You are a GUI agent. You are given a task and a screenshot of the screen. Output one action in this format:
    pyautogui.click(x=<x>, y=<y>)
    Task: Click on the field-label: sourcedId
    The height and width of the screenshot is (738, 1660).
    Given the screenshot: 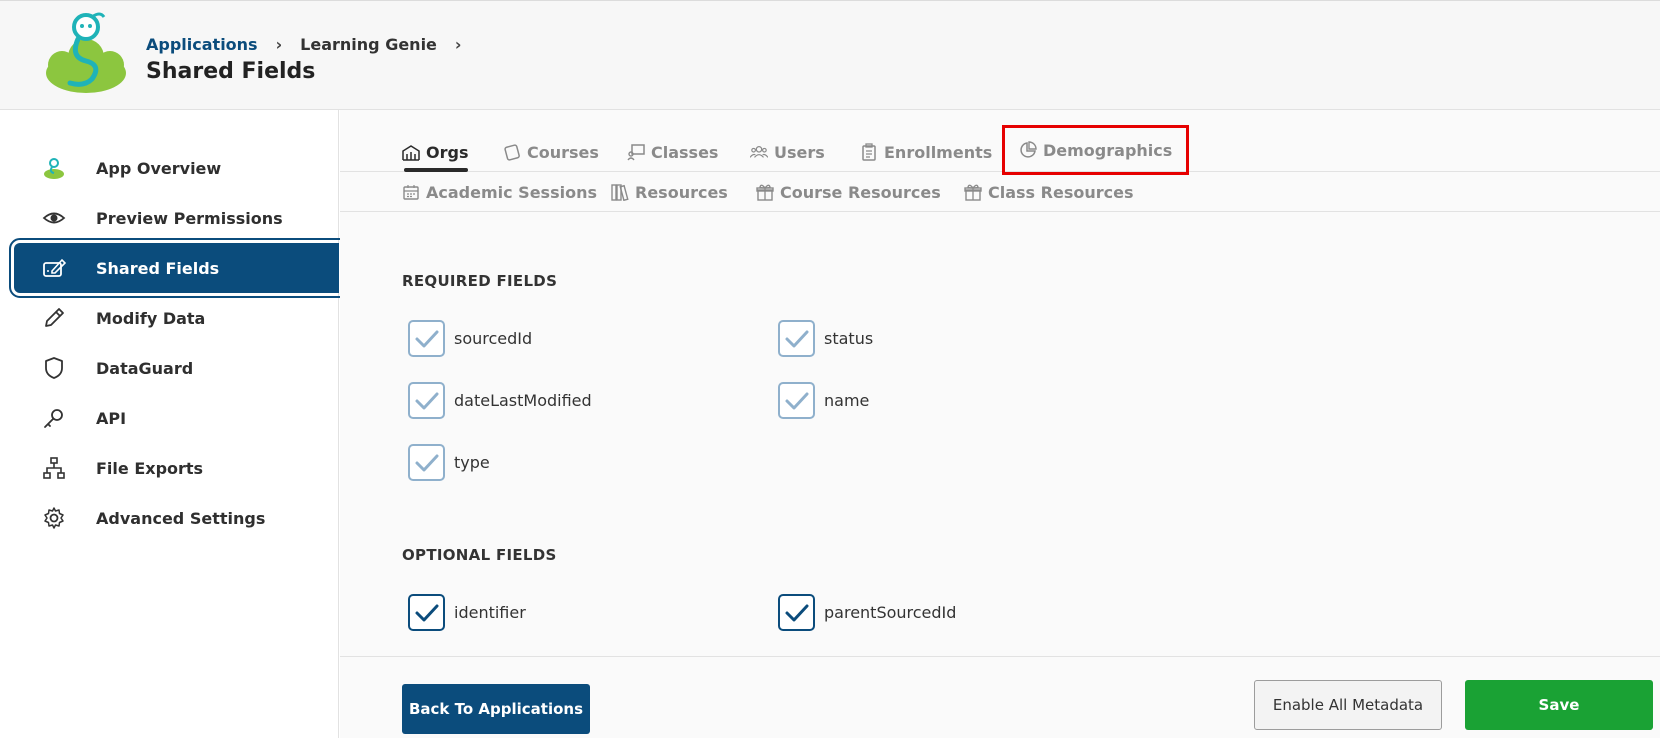 What is the action you would take?
    pyautogui.click(x=493, y=338)
    